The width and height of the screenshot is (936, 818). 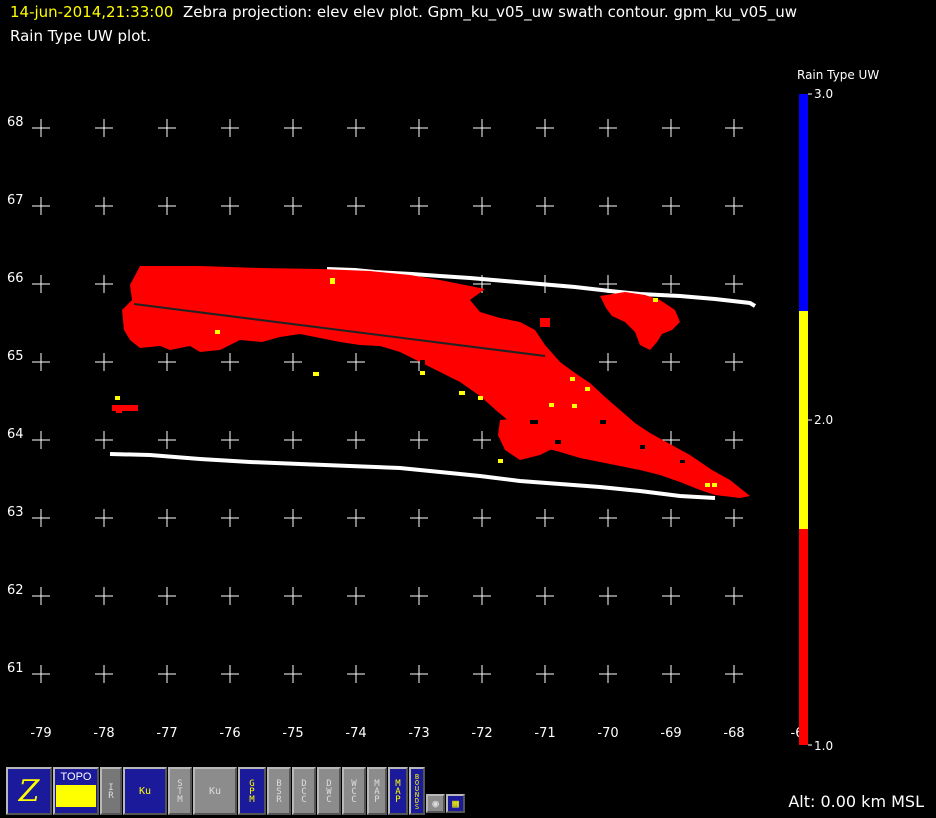 I want to click on bounds-button: BOUNDS, so click(x=417, y=791).